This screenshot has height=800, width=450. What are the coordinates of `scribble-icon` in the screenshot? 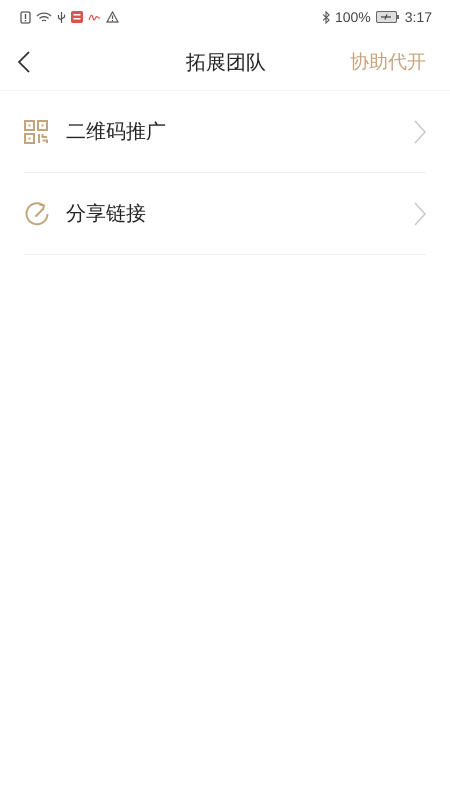 It's located at (94, 17).